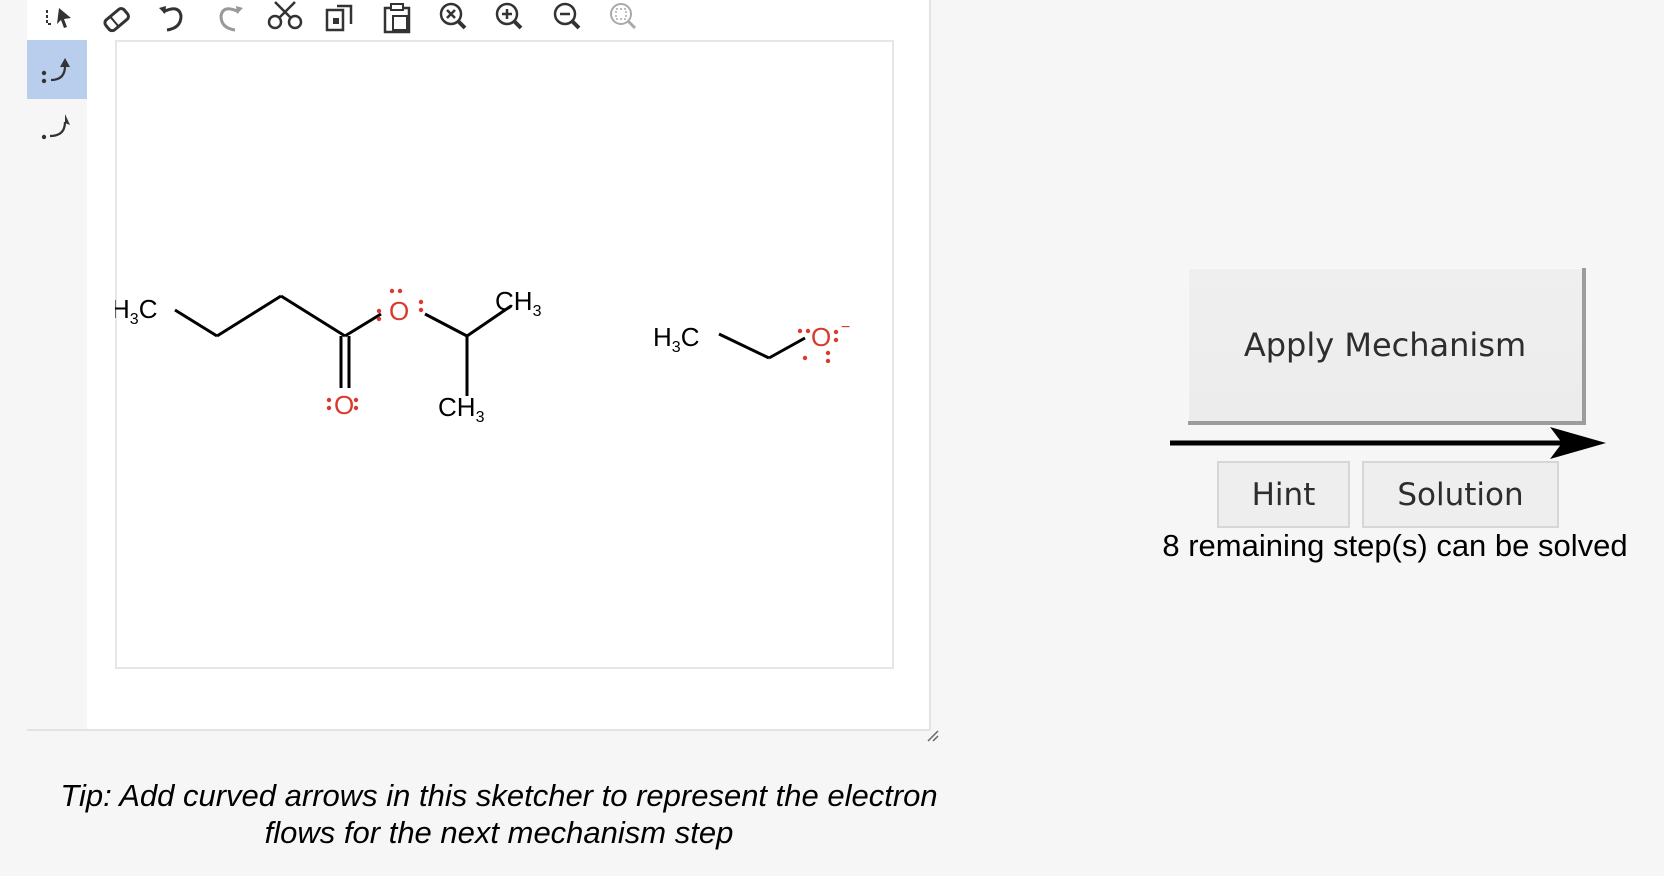 This screenshot has height=876, width=1664. I want to click on redo-icon, so click(229, 20).